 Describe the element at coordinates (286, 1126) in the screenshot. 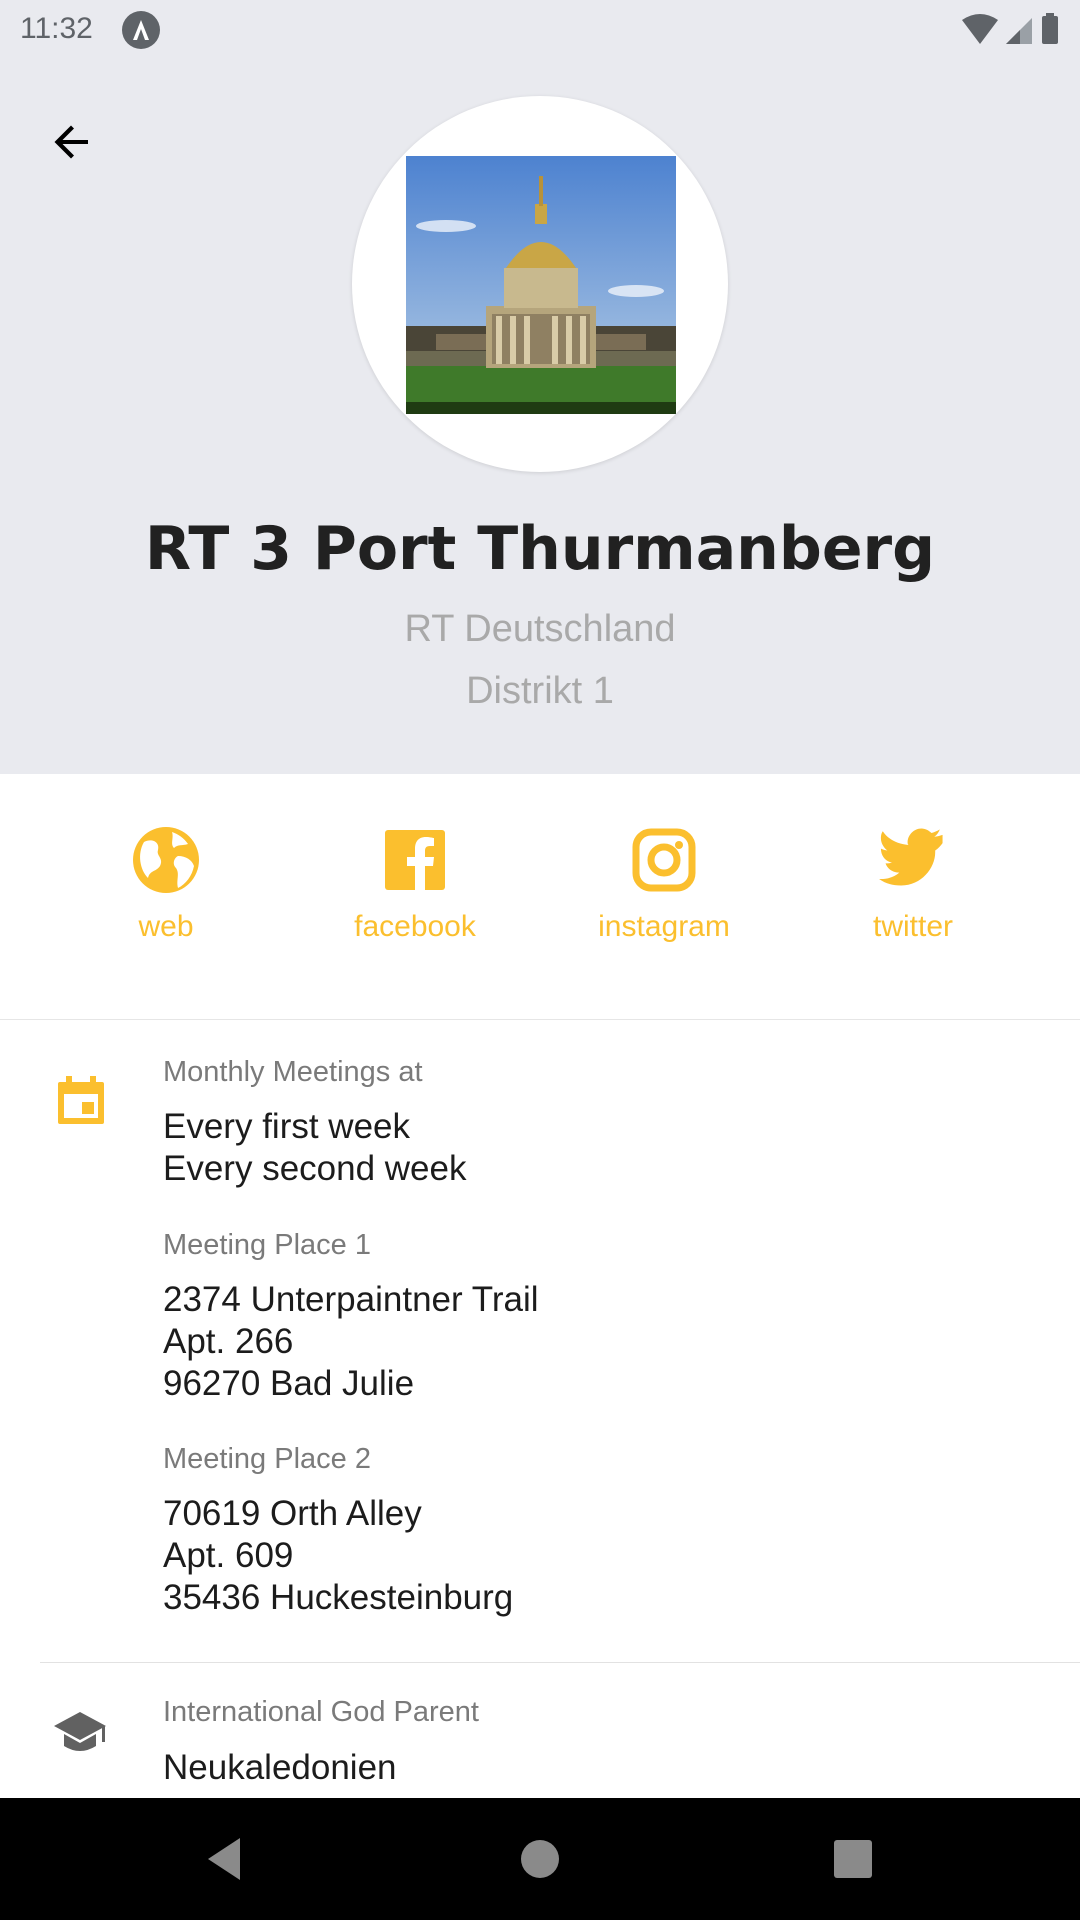

I see `meeting-line: Every first week` at that location.